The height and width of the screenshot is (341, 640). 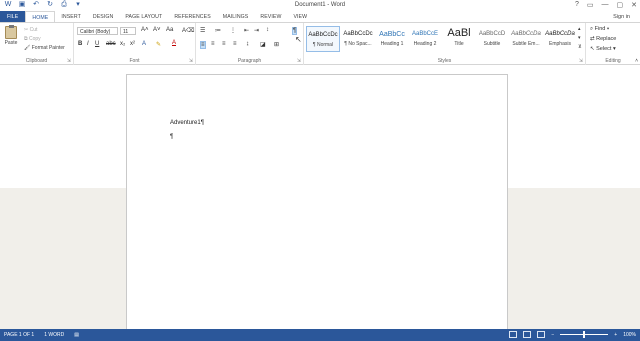 What do you see at coordinates (132, 44) in the screenshot?
I see `superscript-icon: x²` at bounding box center [132, 44].